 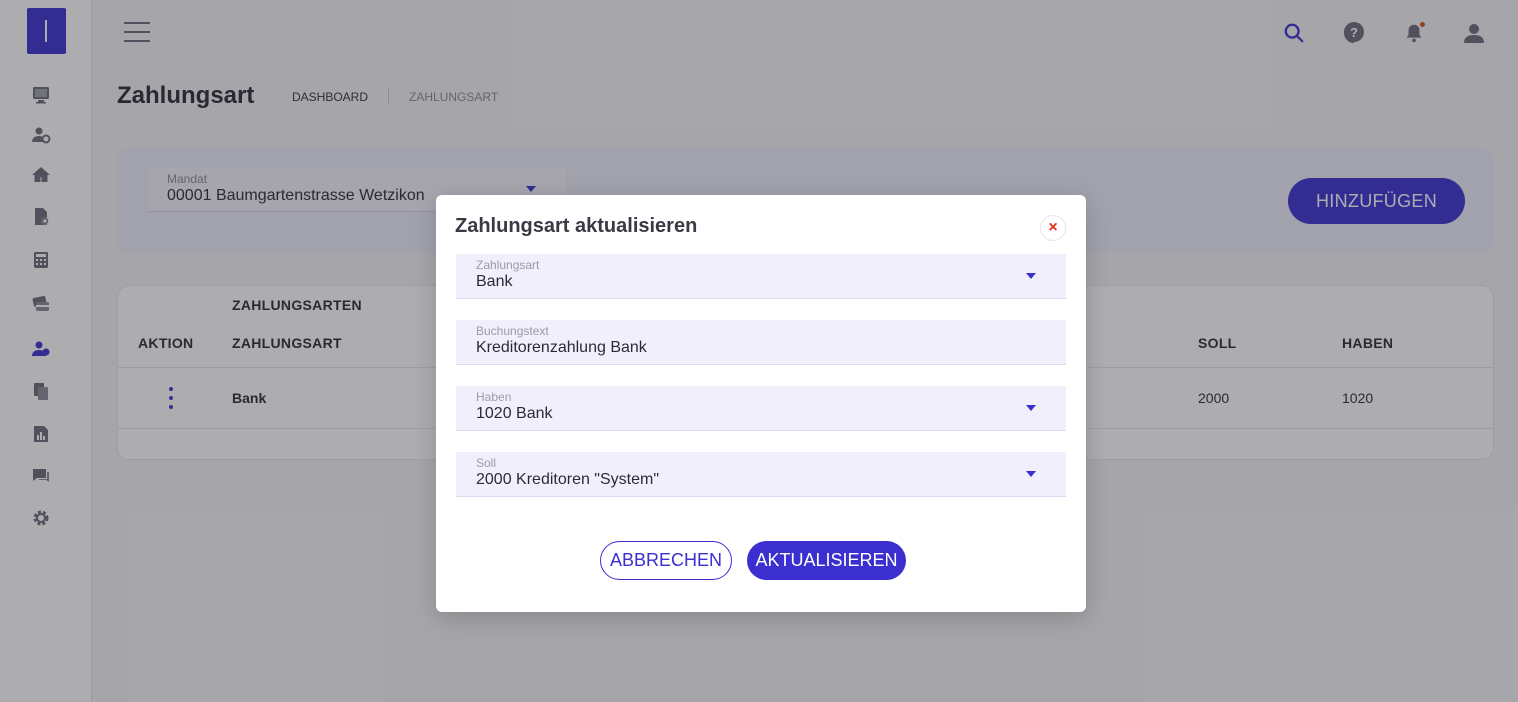 I want to click on field-value: 2000 Kreditoren "System", so click(x=568, y=479).